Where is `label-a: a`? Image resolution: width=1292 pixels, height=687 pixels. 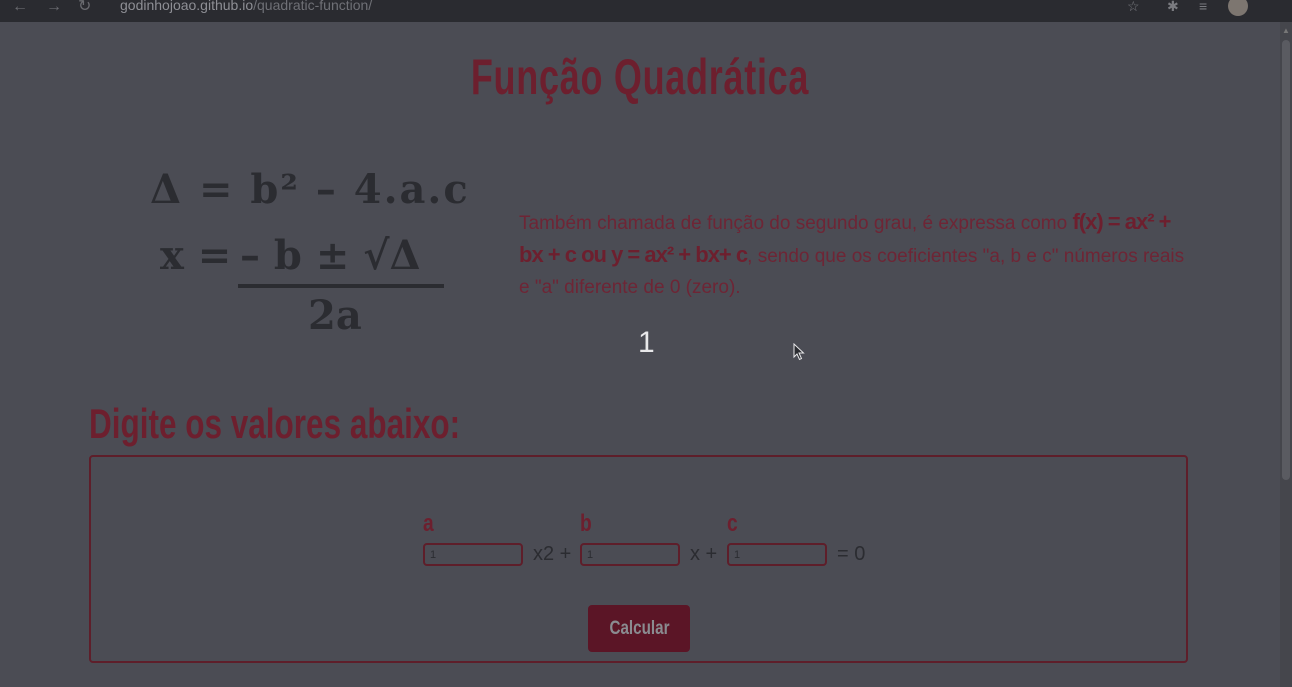
label-a: a is located at coordinates (428, 523).